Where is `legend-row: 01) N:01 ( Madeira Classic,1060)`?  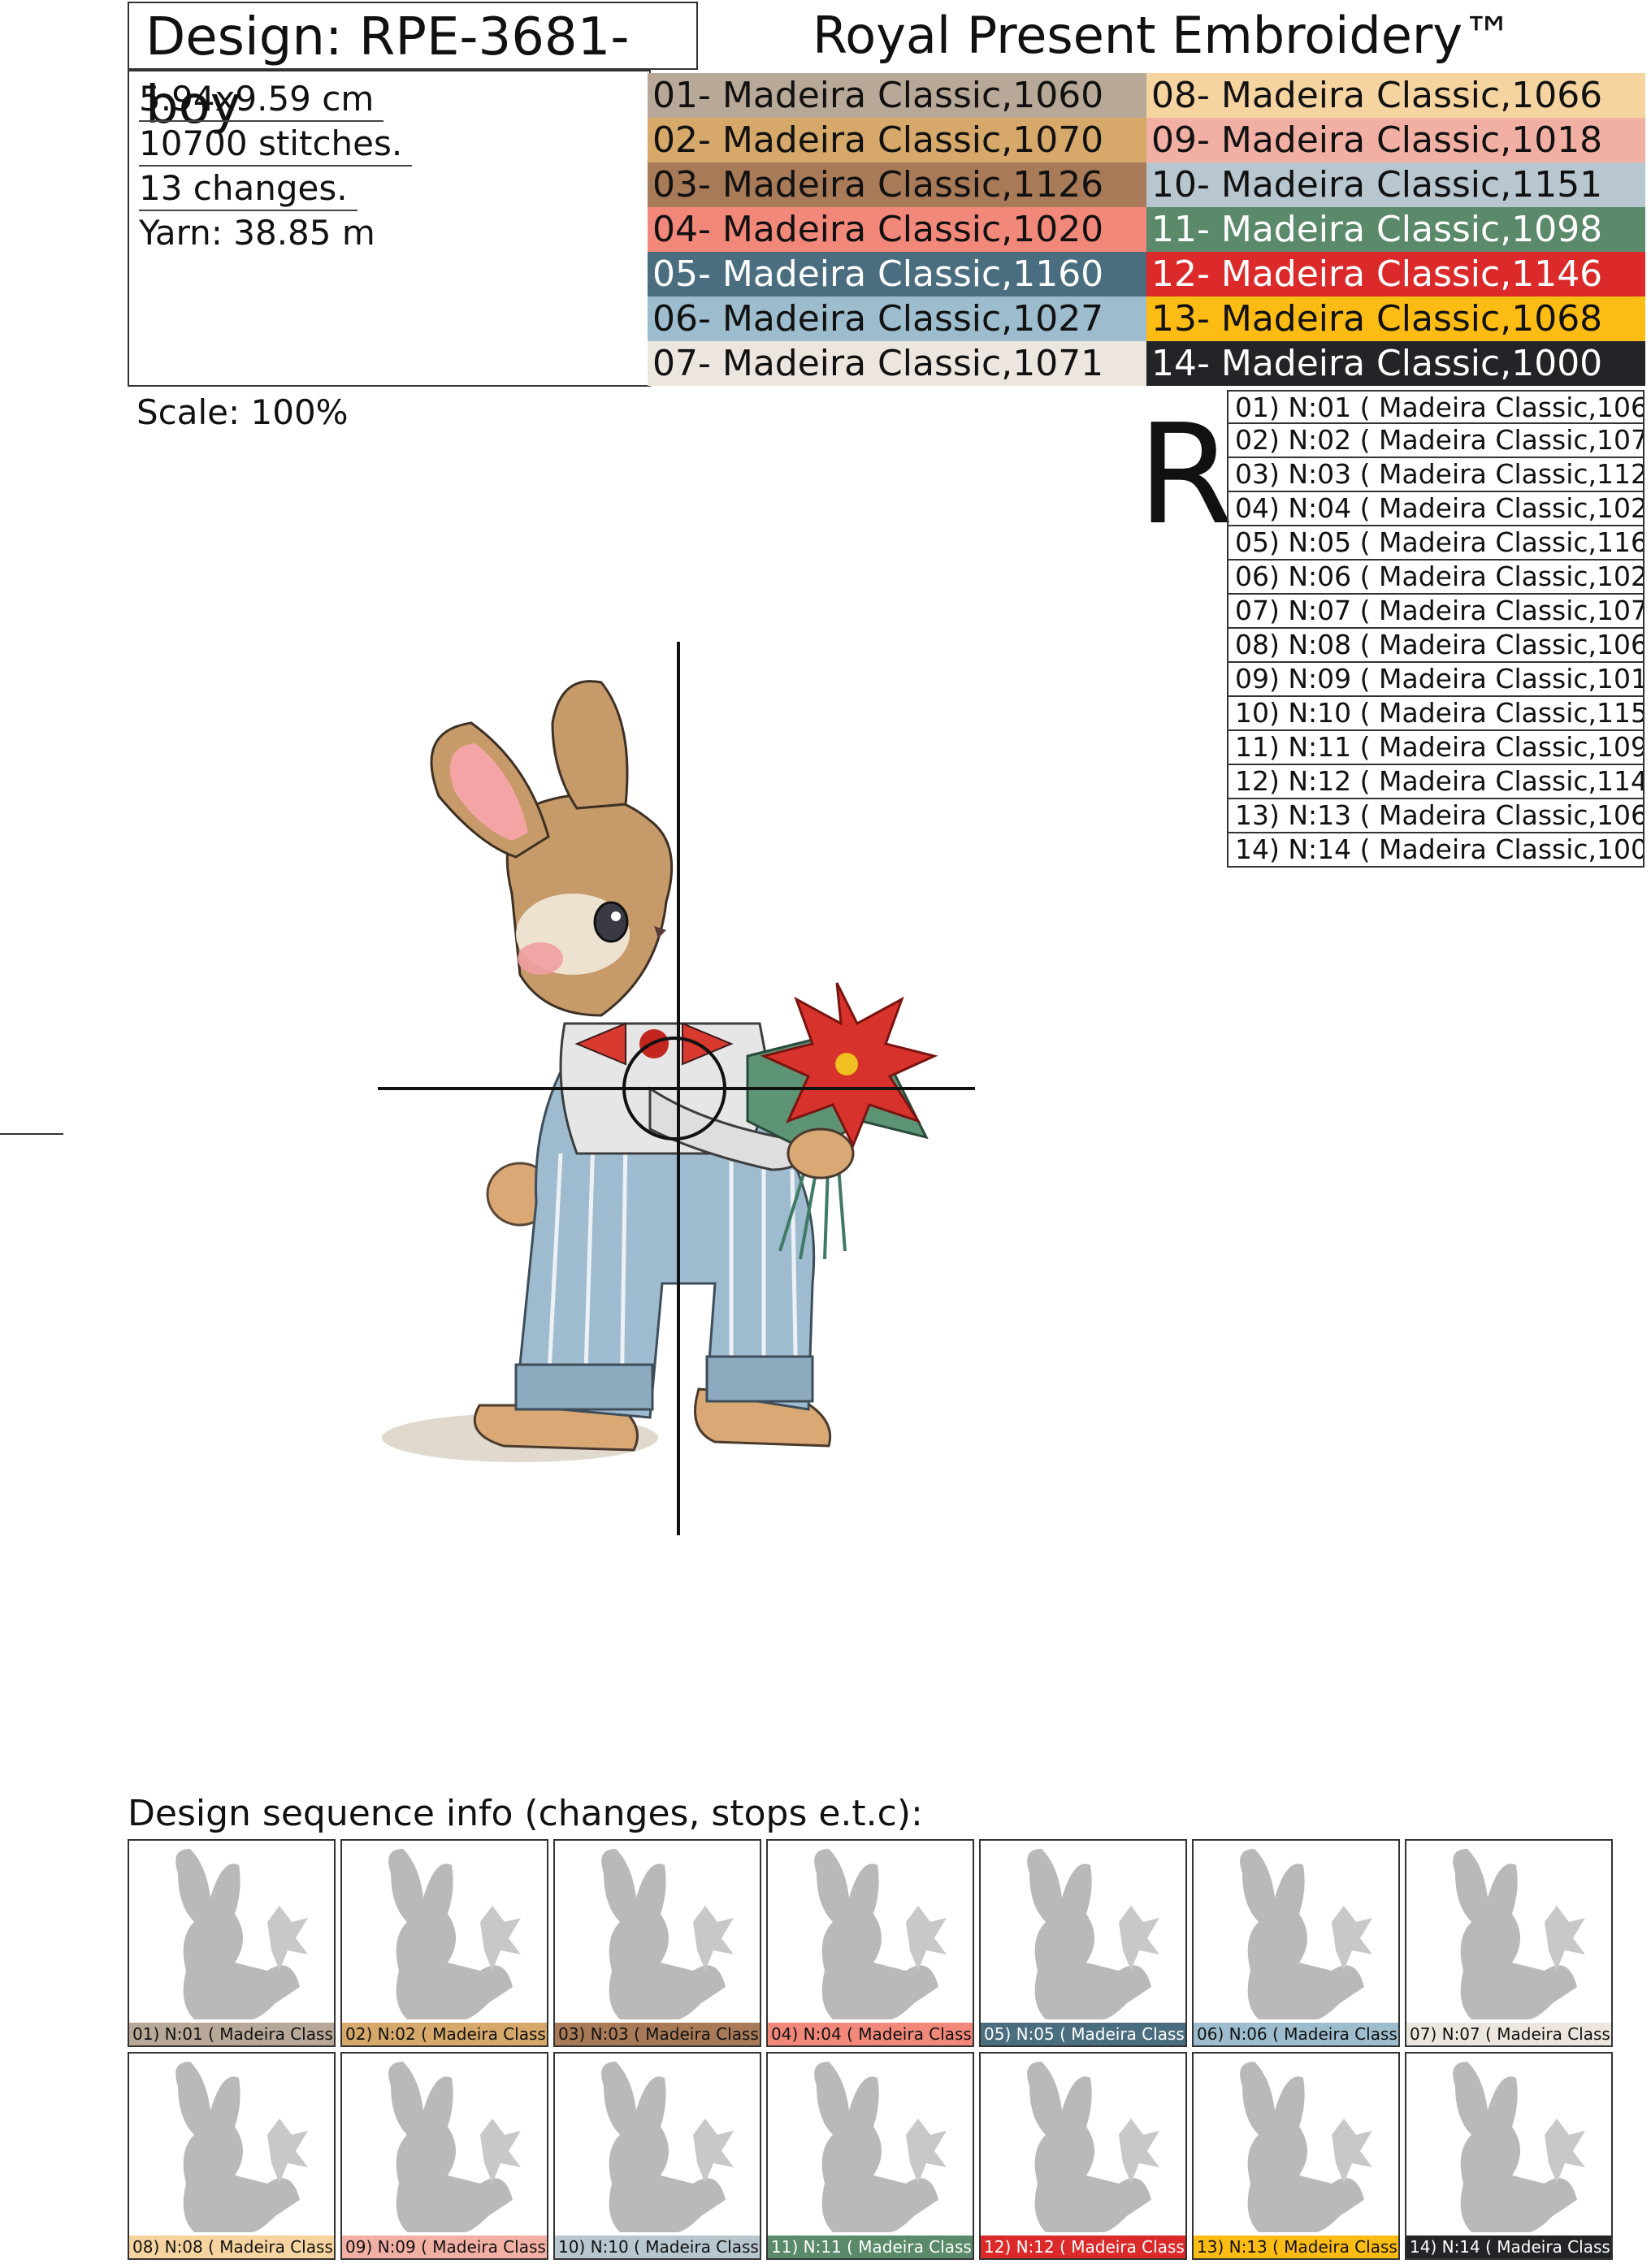 legend-row: 01) N:01 ( Madeira Classic,1060) is located at coordinates (1436, 407).